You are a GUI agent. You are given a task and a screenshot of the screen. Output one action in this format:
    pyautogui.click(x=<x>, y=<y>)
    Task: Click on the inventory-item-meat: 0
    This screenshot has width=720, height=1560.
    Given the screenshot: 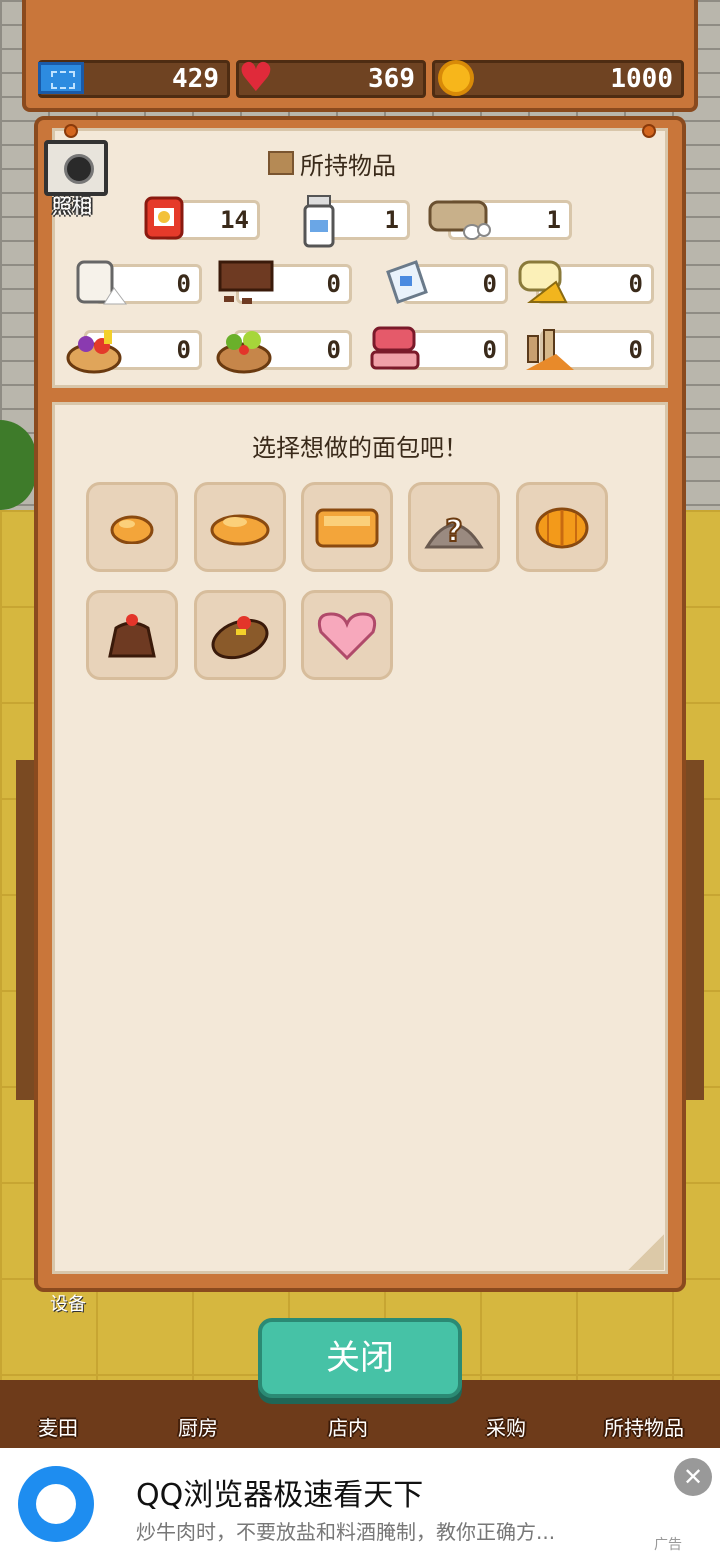 What is the action you would take?
    pyautogui.click(x=438, y=348)
    